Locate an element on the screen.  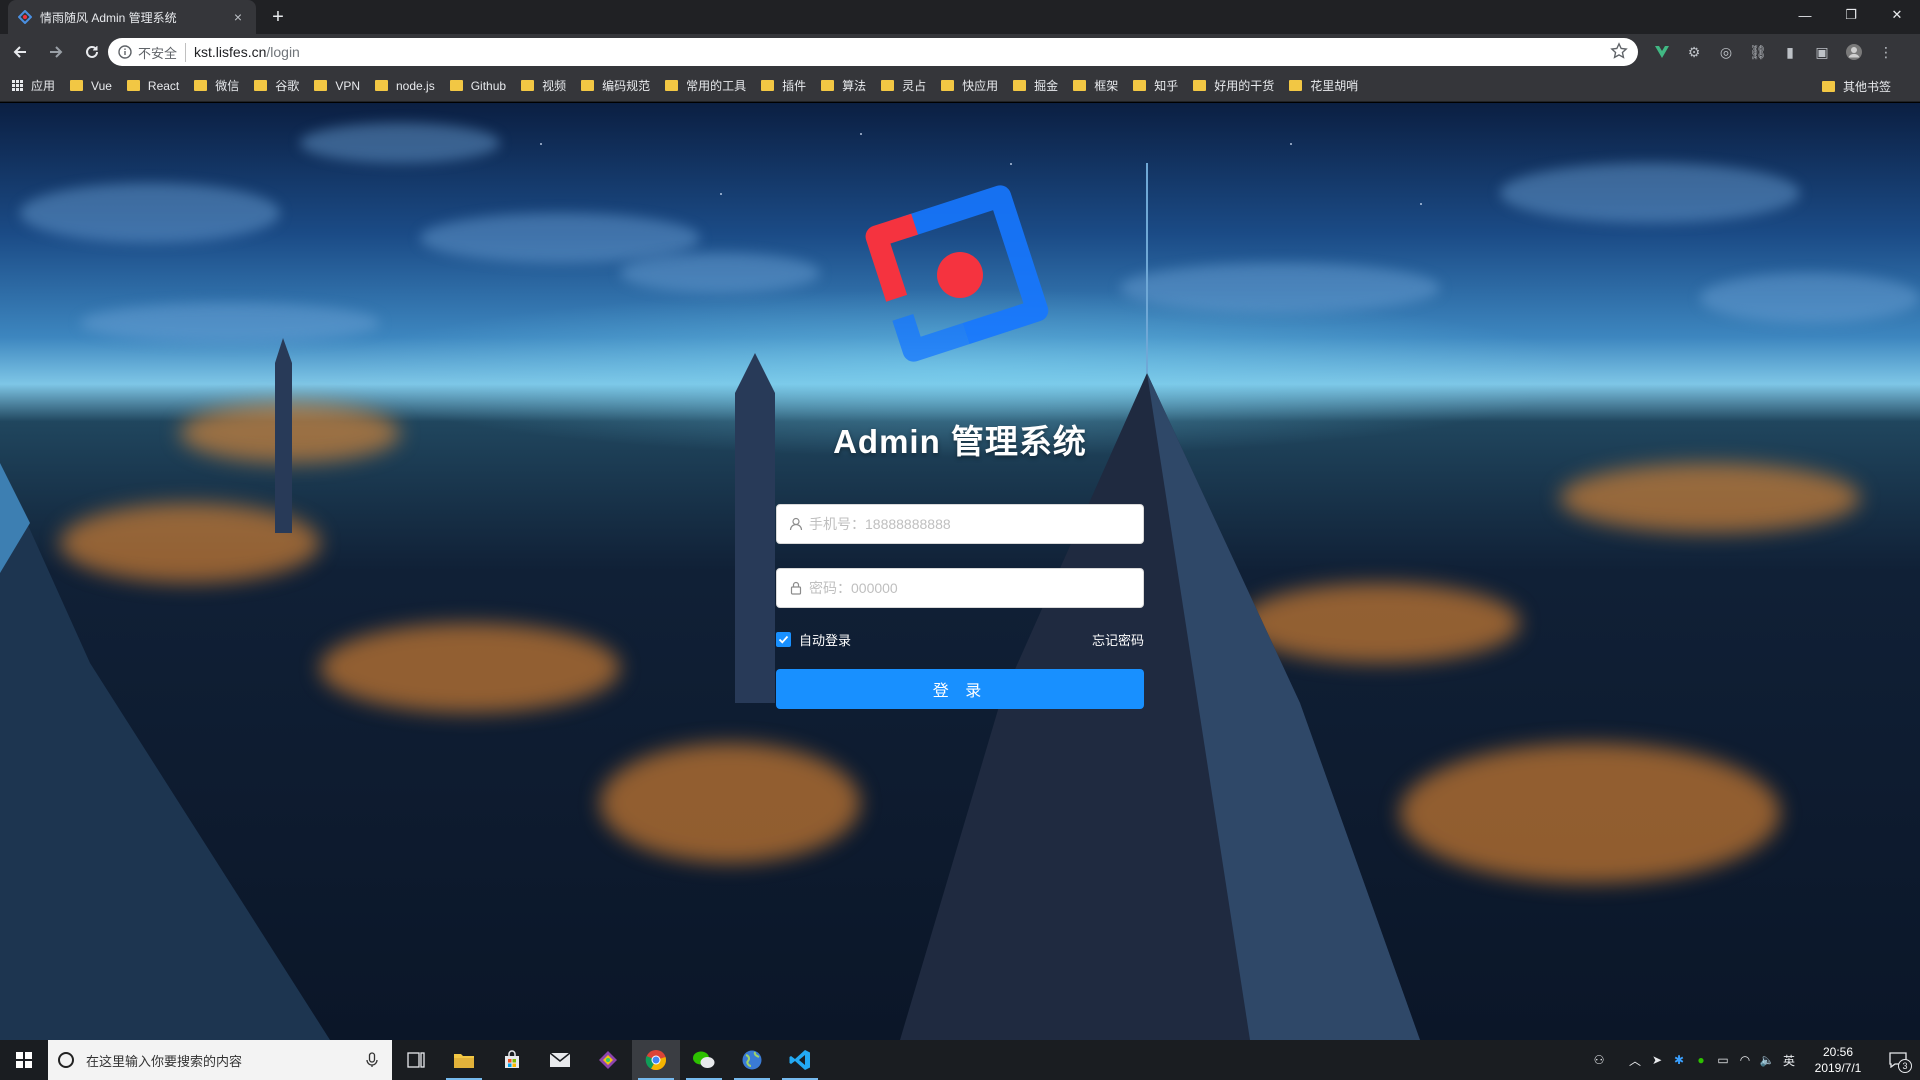
profile-avatar-icon is located at coordinates (1854, 52).